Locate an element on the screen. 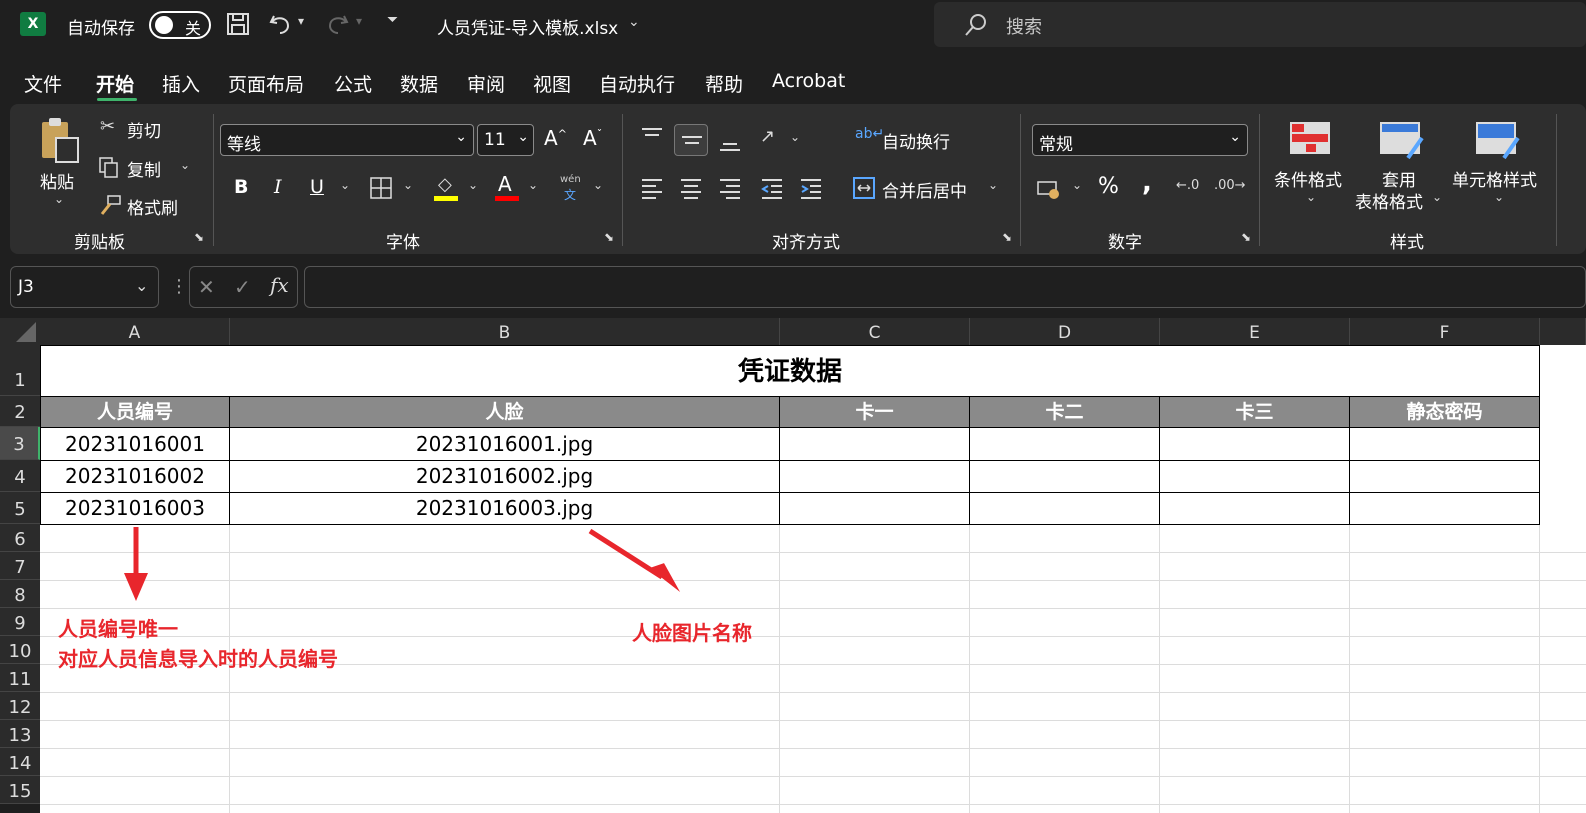  copy-icon is located at coordinates (109, 167).